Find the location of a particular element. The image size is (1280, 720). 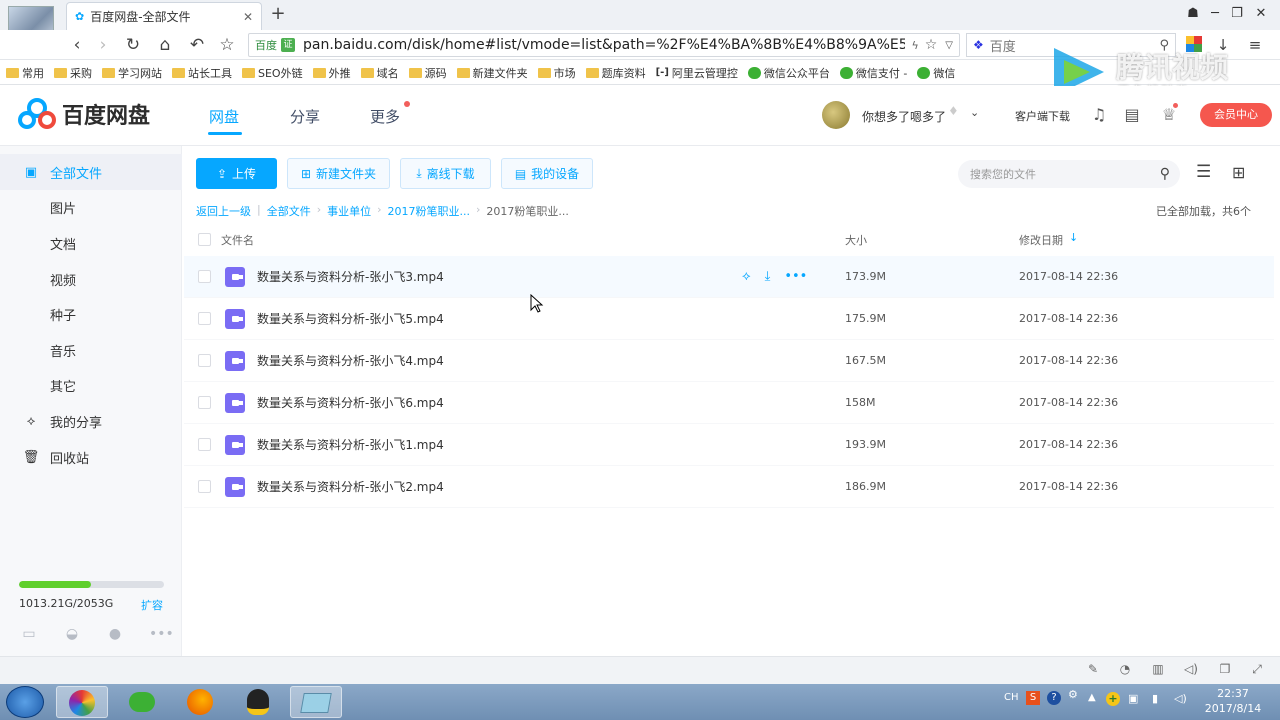

sidebar-item-music: 音乐 is located at coordinates (91, 350).